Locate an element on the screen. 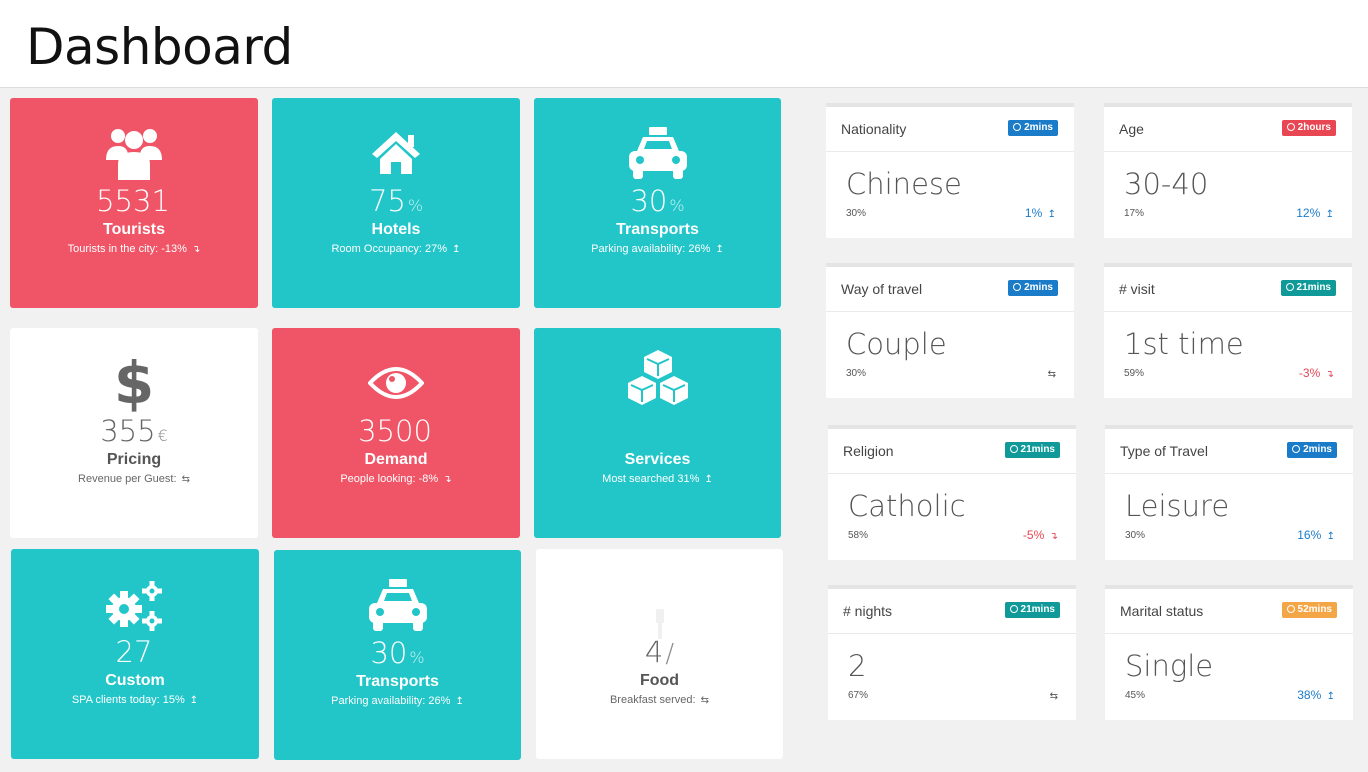 Image resolution: width=1368 pixels, height=772 pixels. card-visit: # visit 21mins 1st time 59% -3% ↴ is located at coordinates (1228, 330).